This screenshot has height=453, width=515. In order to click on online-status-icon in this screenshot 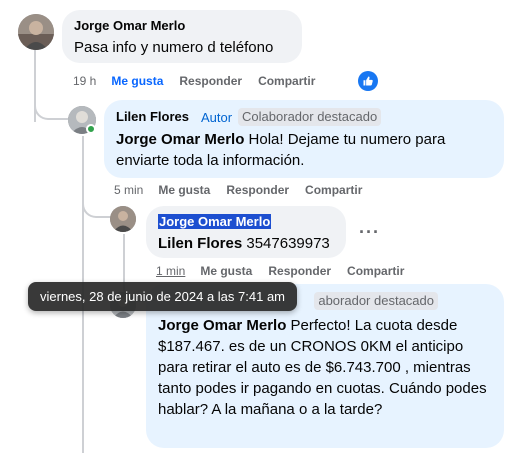, I will do `click(91, 129)`.